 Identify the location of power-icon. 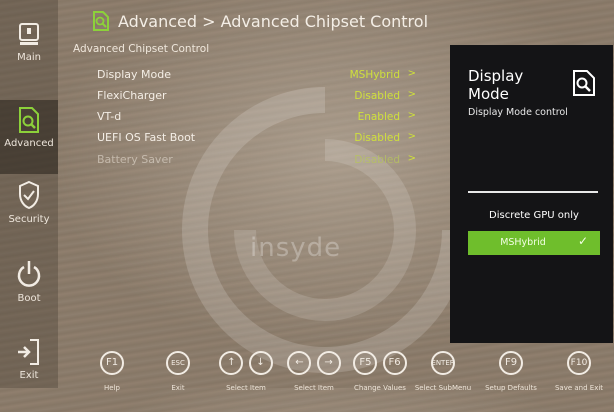
(29, 274).